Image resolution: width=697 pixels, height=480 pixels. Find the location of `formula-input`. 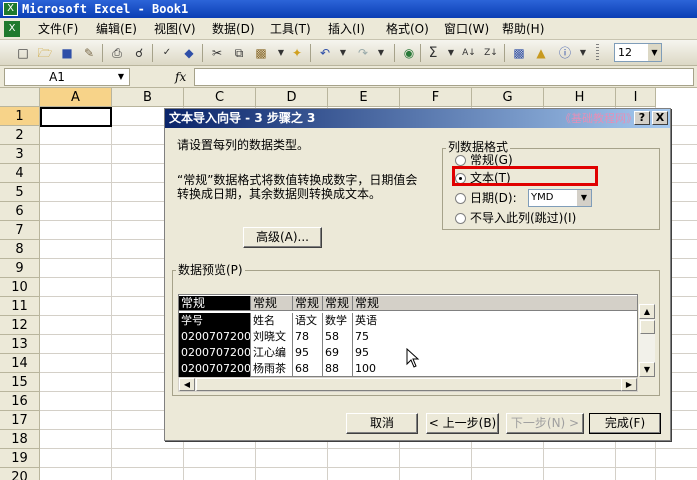

formula-input is located at coordinates (444, 77).